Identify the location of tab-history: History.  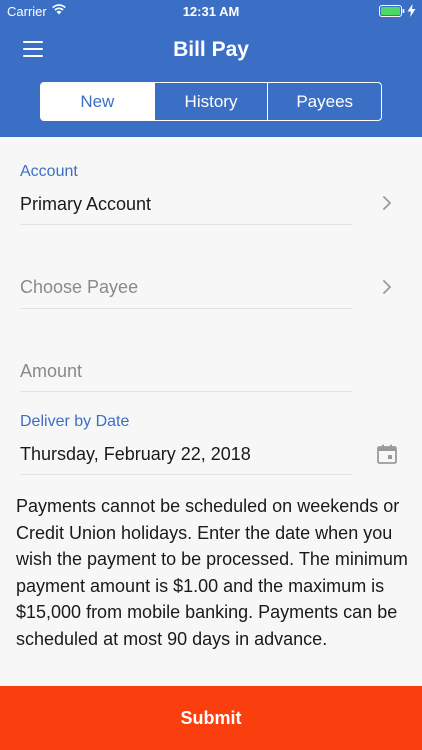
(212, 101).